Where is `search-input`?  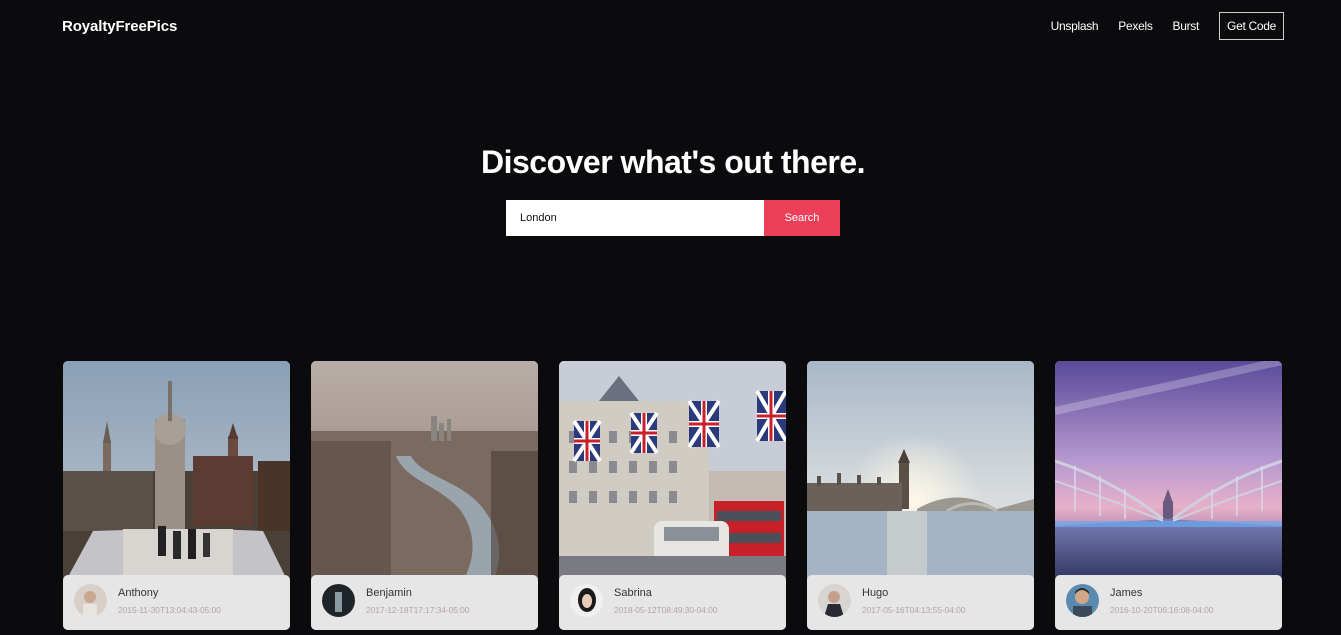 search-input is located at coordinates (635, 218).